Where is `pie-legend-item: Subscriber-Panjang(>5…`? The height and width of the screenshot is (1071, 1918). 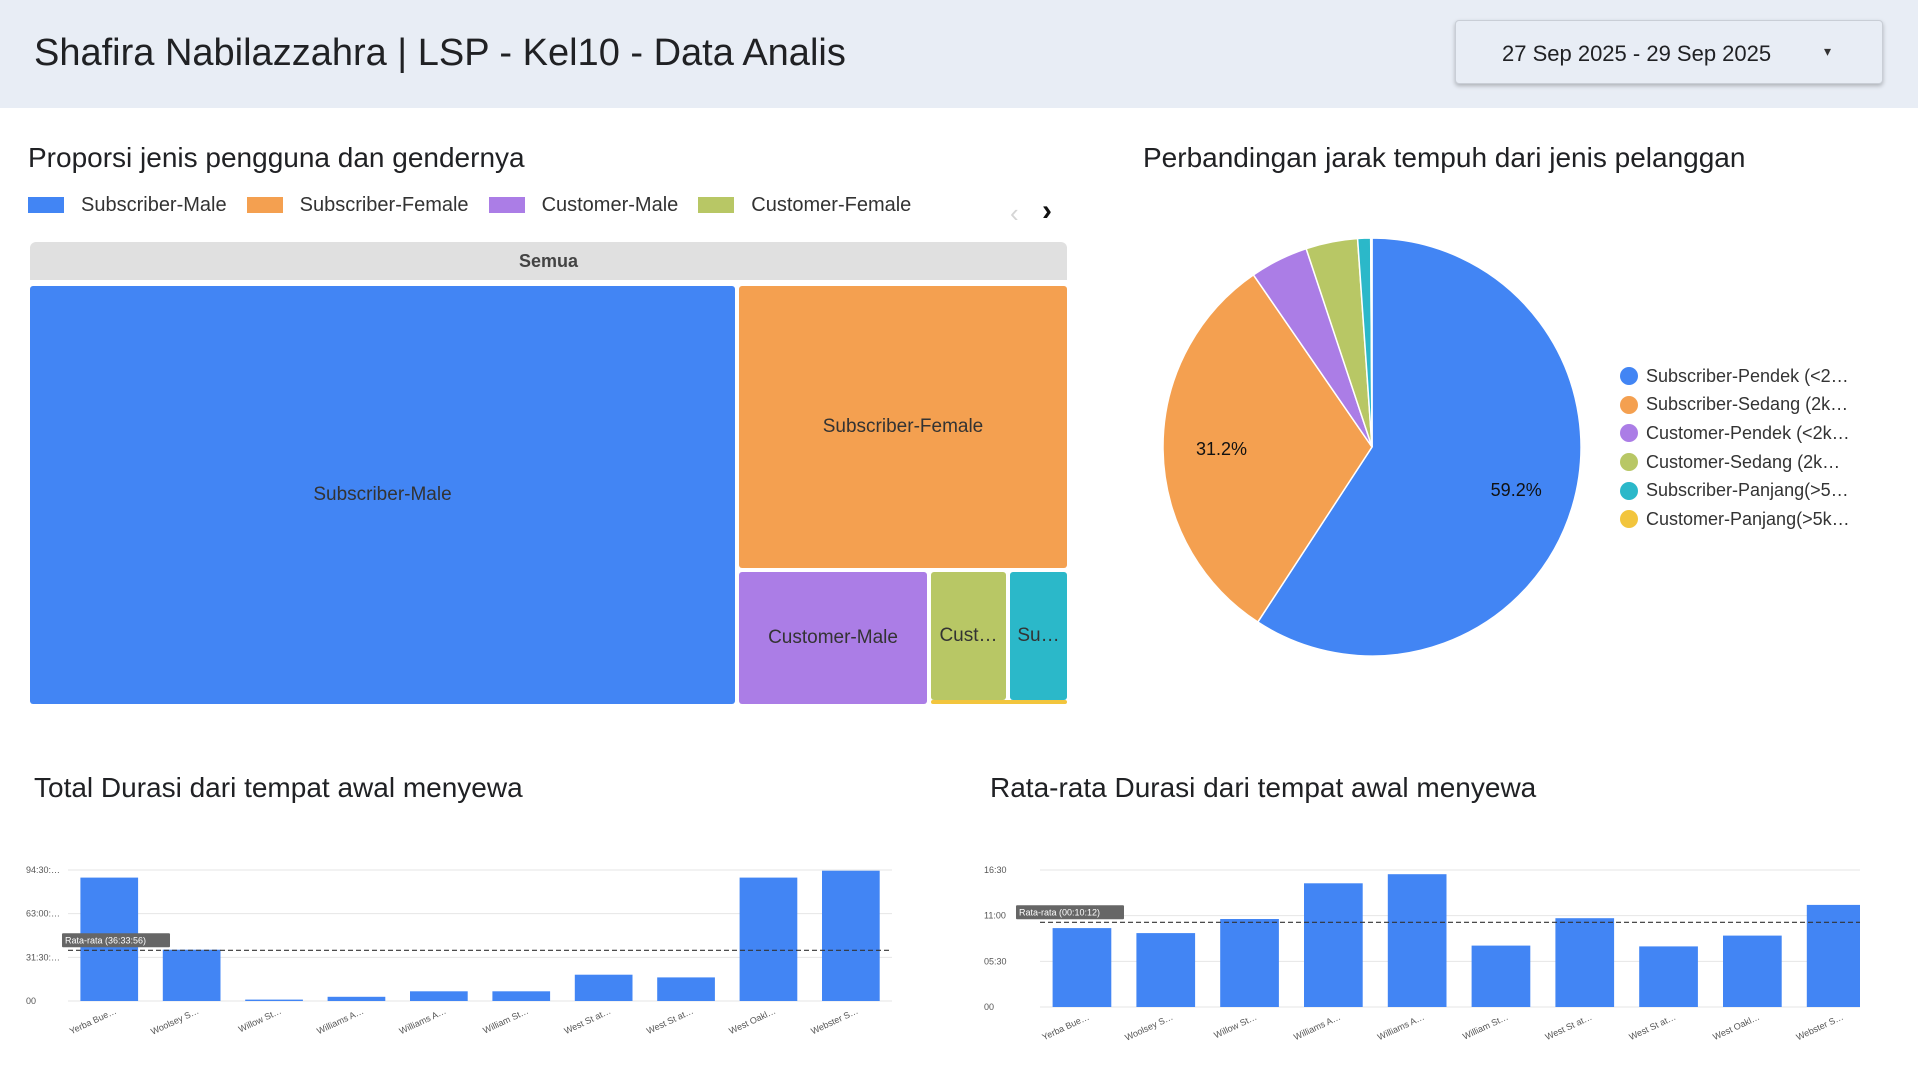
pie-legend-item: Subscriber-Panjang(>5… is located at coordinates (1735, 490).